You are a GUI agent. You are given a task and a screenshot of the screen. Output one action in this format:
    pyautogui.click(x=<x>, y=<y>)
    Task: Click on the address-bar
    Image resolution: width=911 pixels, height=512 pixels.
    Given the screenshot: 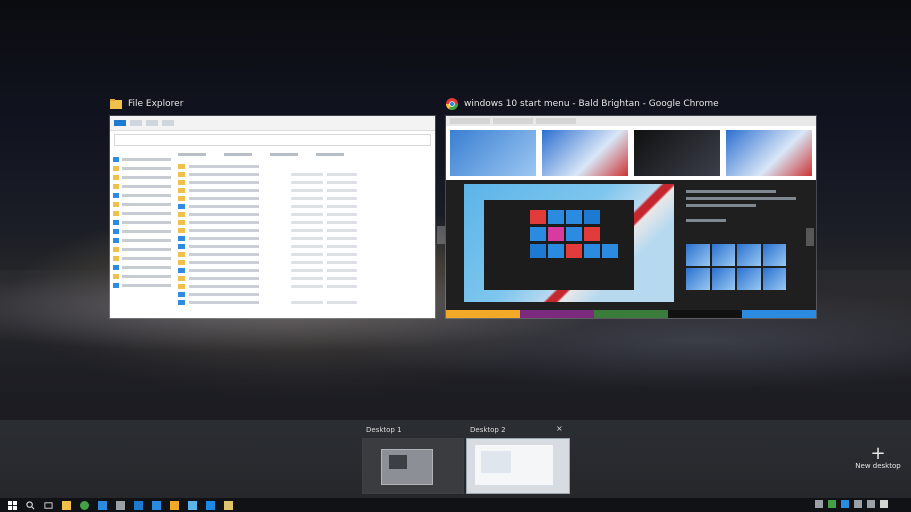 What is the action you would take?
    pyautogui.click(x=272, y=140)
    